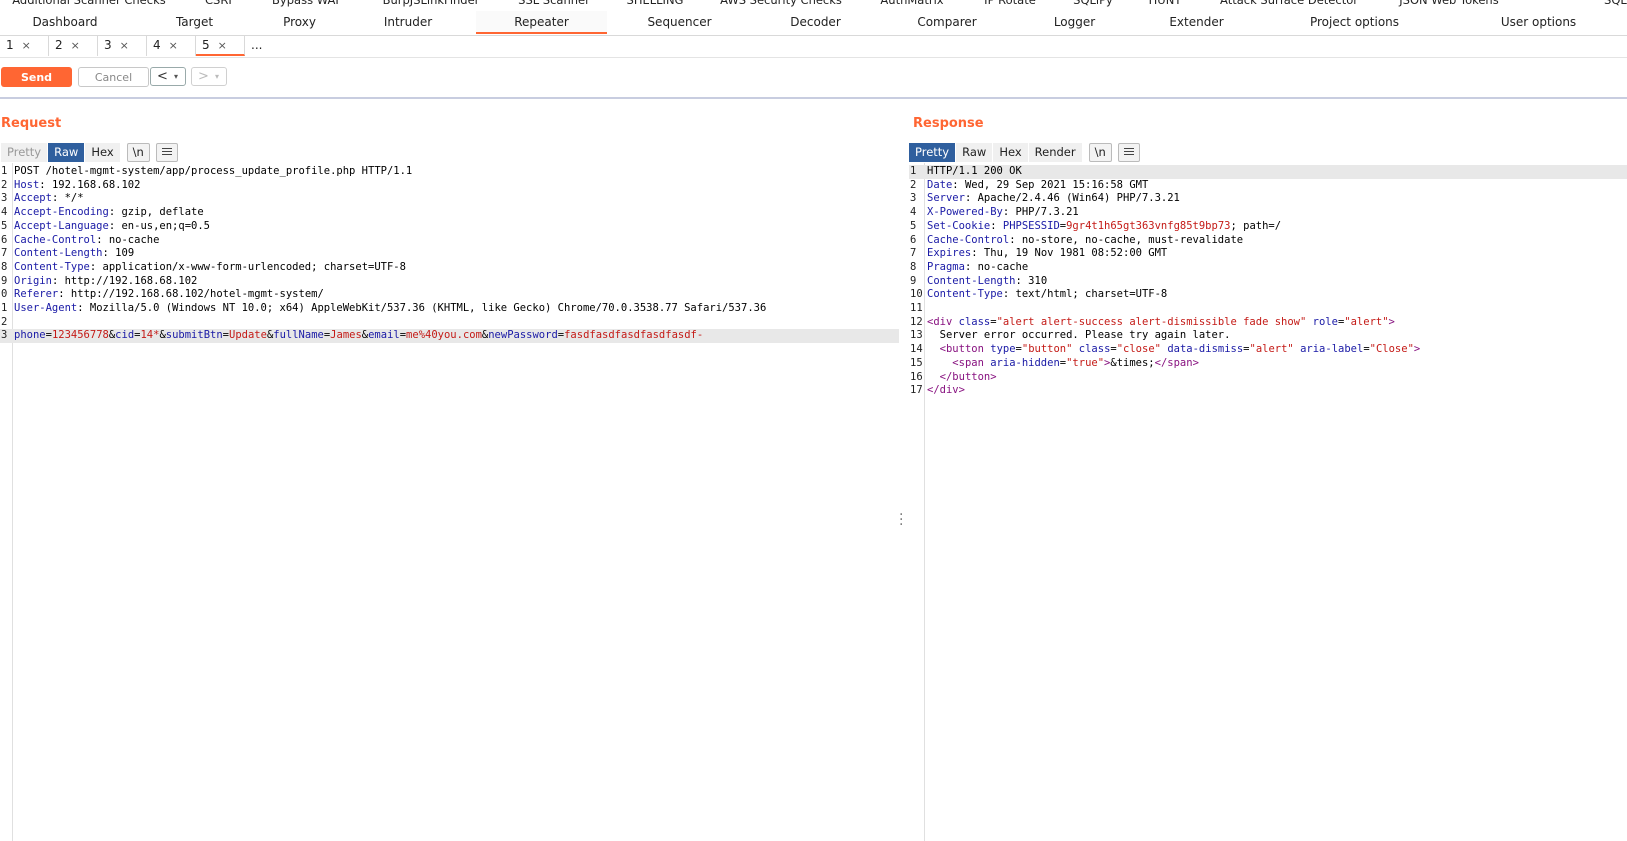  I want to click on tab-proxy: Proxy, so click(299, 22).